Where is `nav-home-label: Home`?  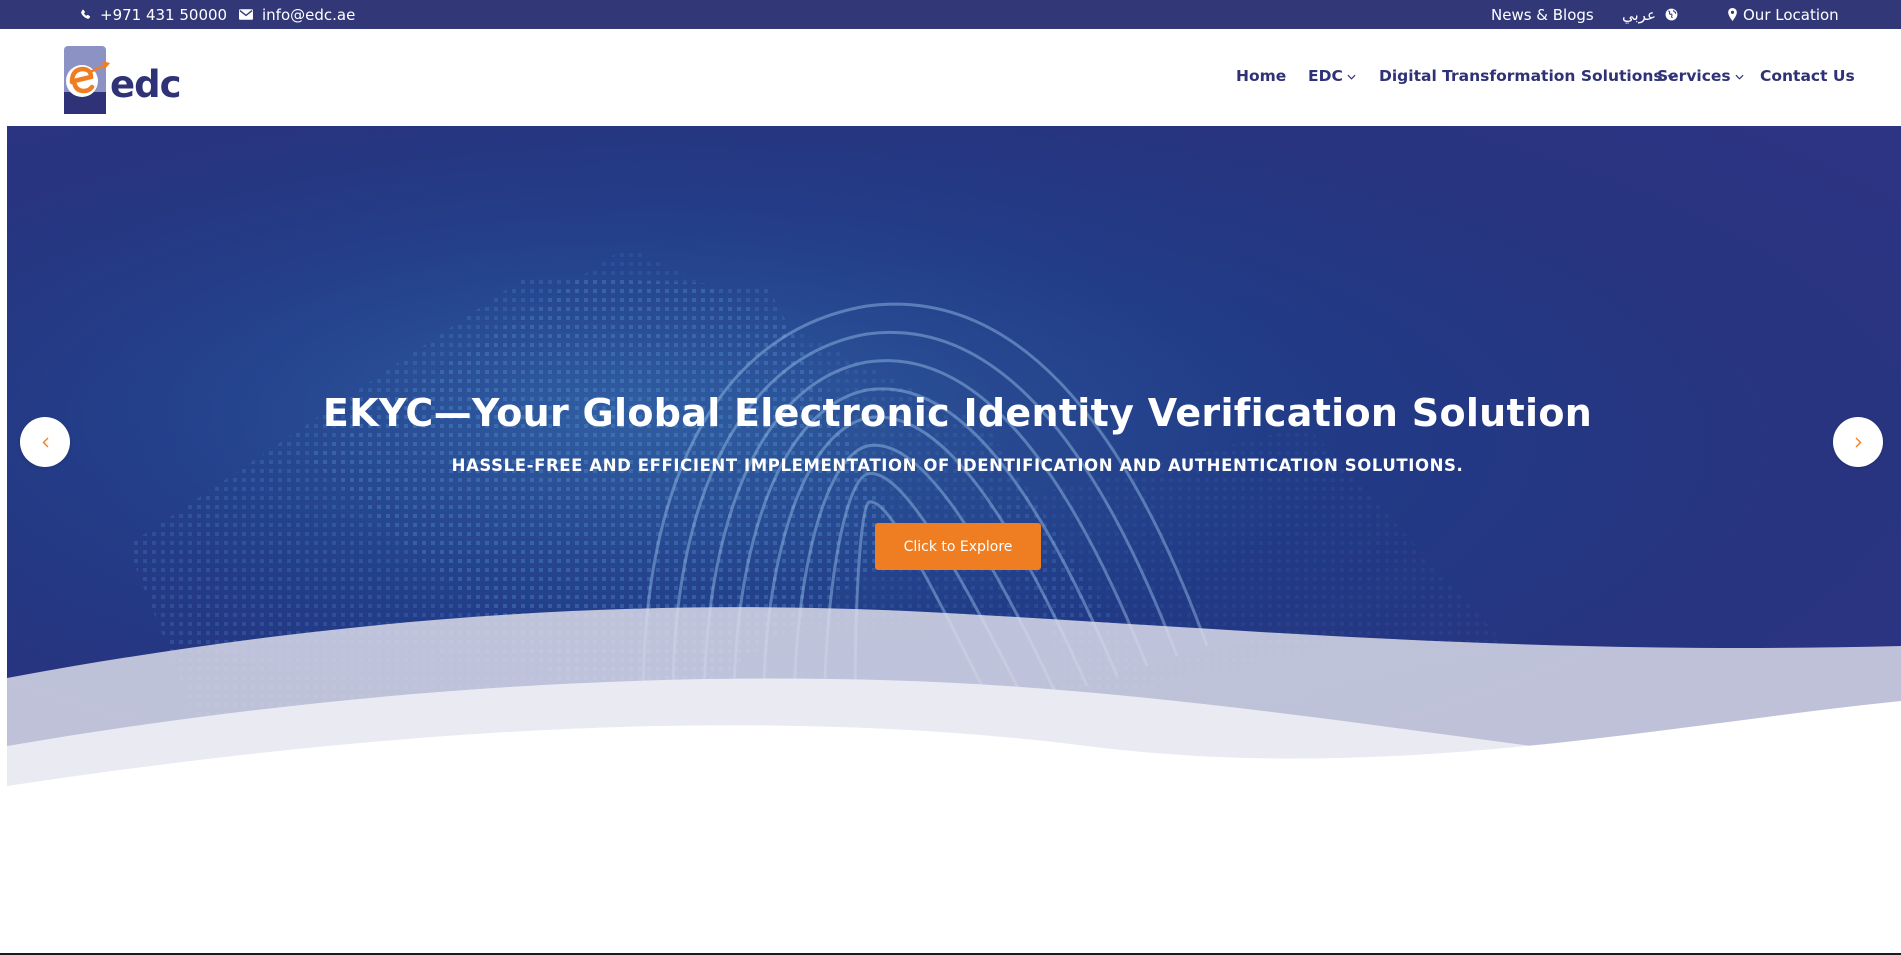
nav-home-label: Home is located at coordinates (1261, 76).